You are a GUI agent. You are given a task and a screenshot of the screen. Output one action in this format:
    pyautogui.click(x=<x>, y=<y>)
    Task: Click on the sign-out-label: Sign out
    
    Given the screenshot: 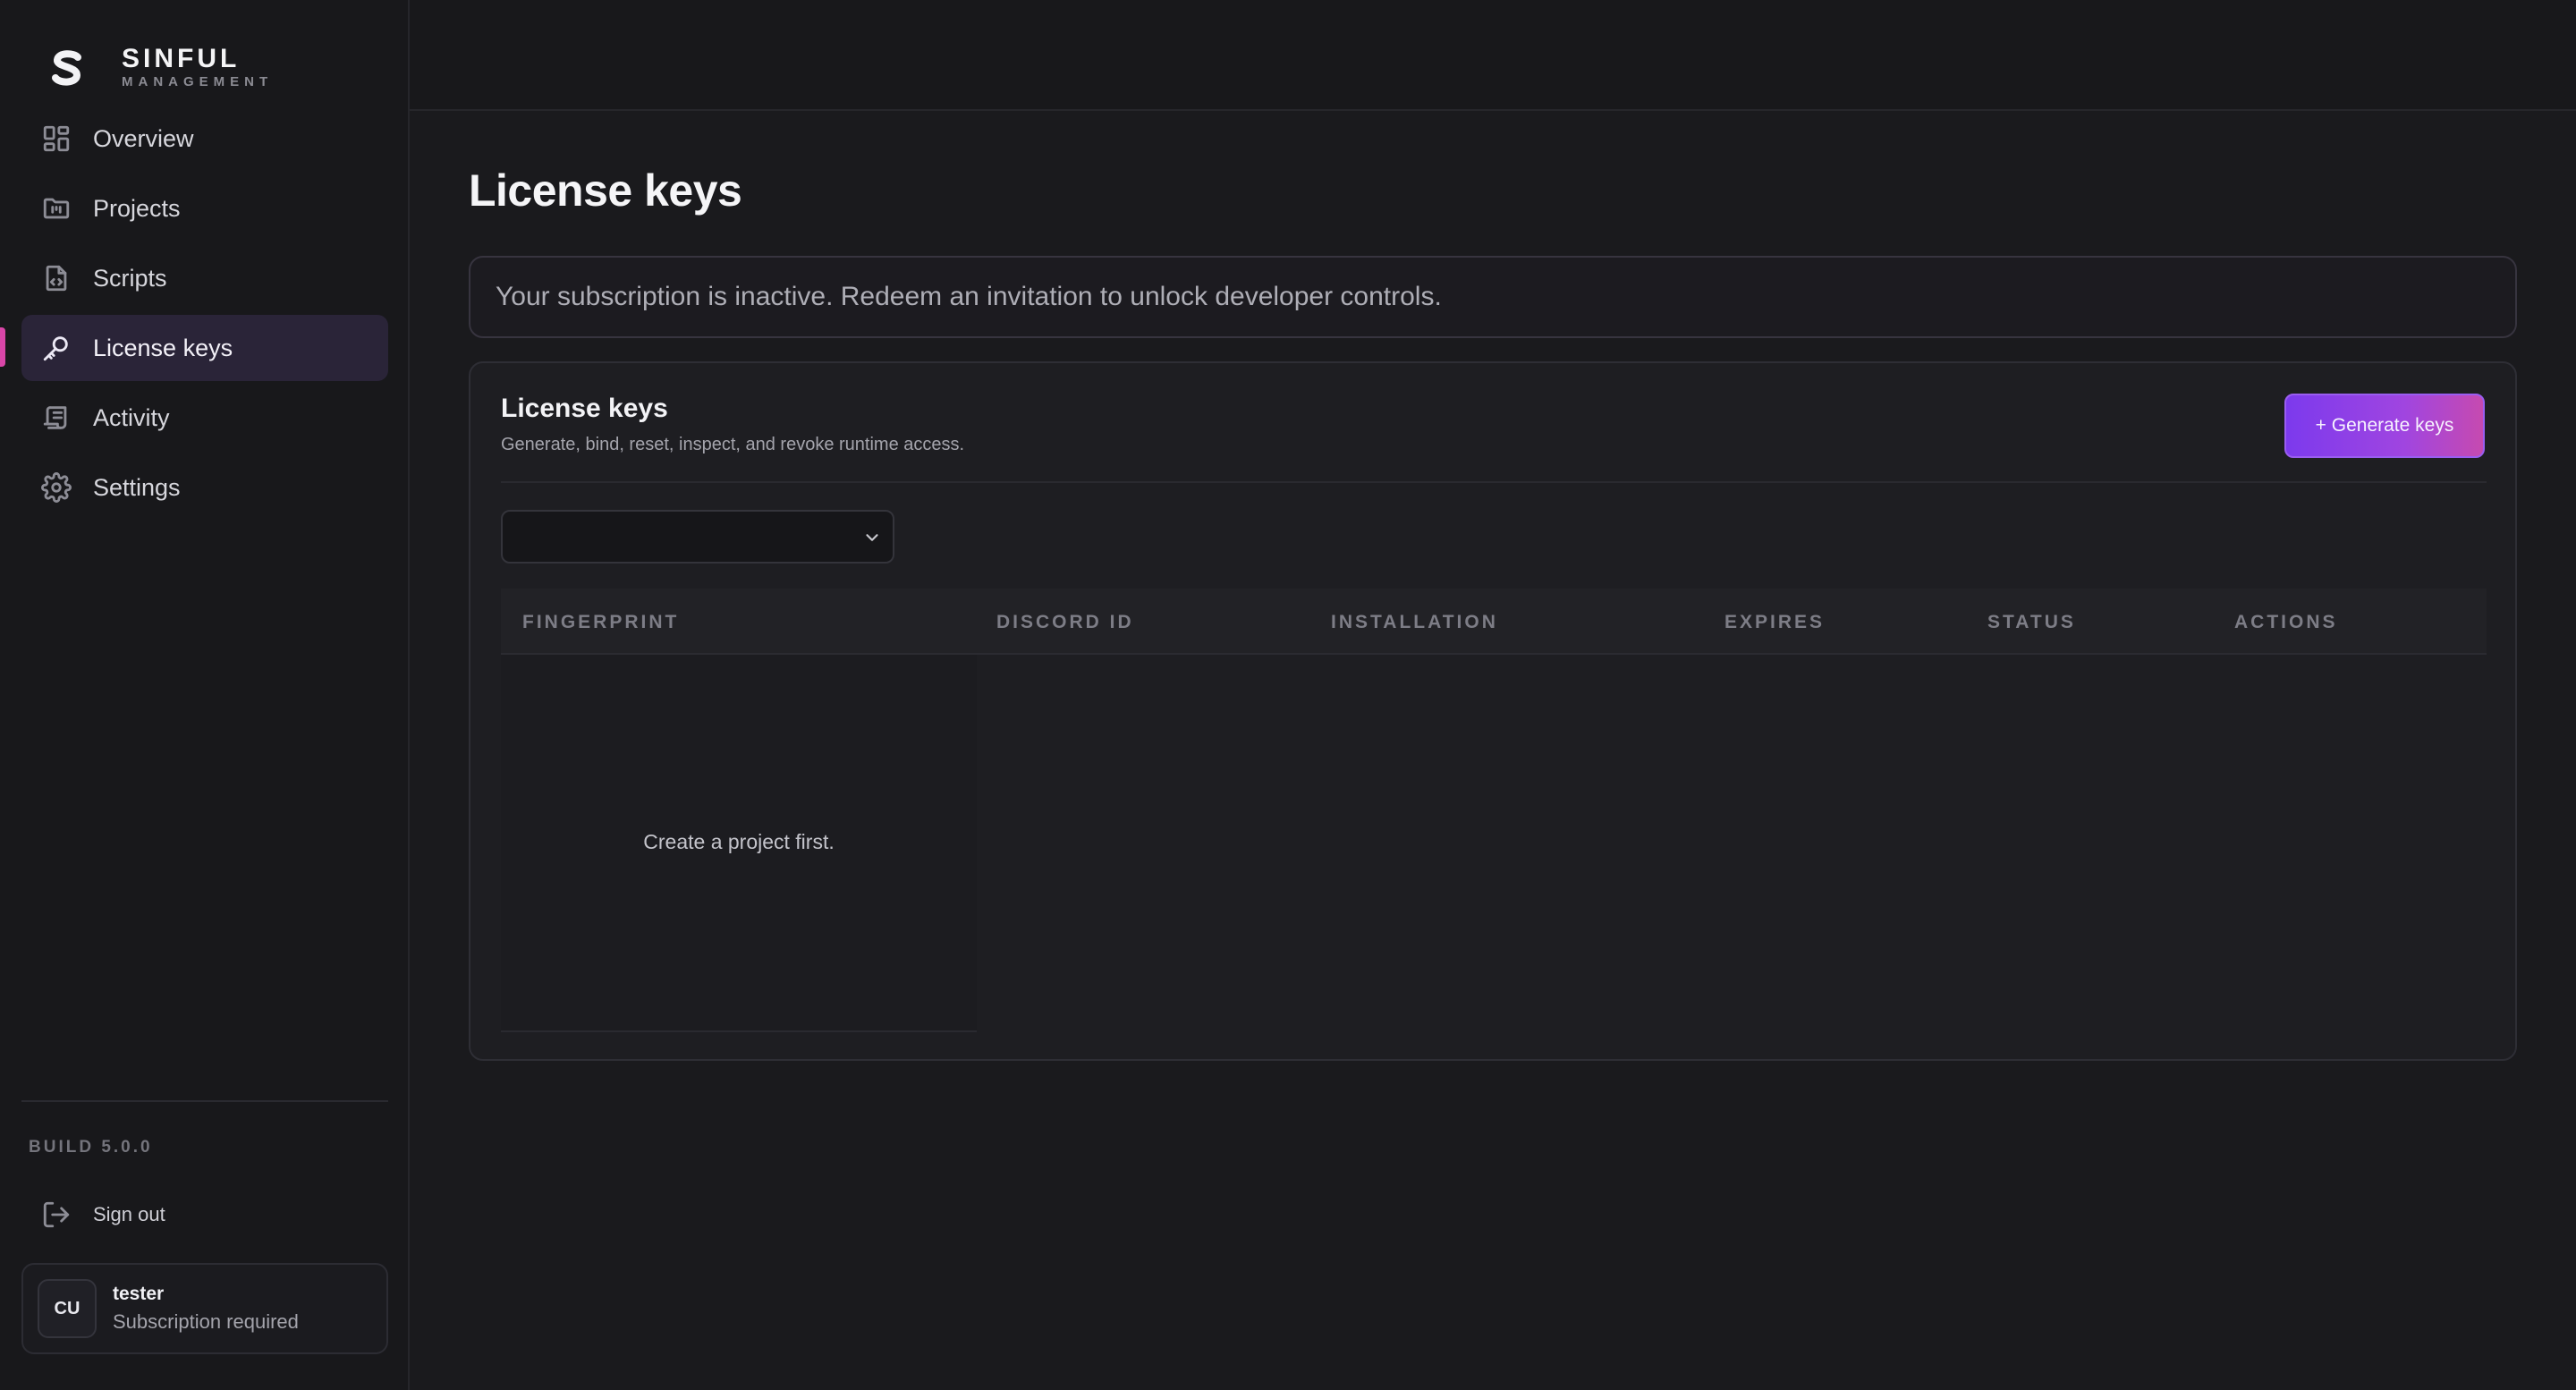 What is the action you would take?
    pyautogui.click(x=129, y=1214)
    